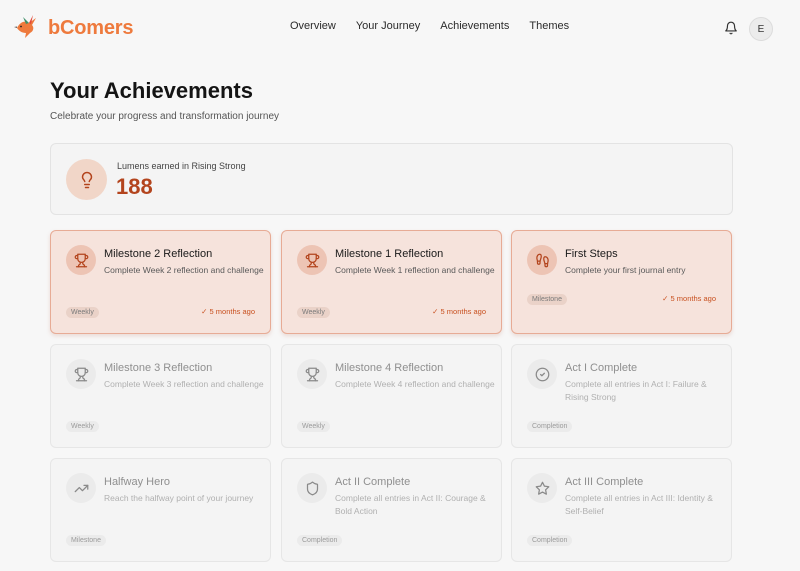 The height and width of the screenshot is (571, 800). I want to click on page-title: Your Achievements, so click(151, 90).